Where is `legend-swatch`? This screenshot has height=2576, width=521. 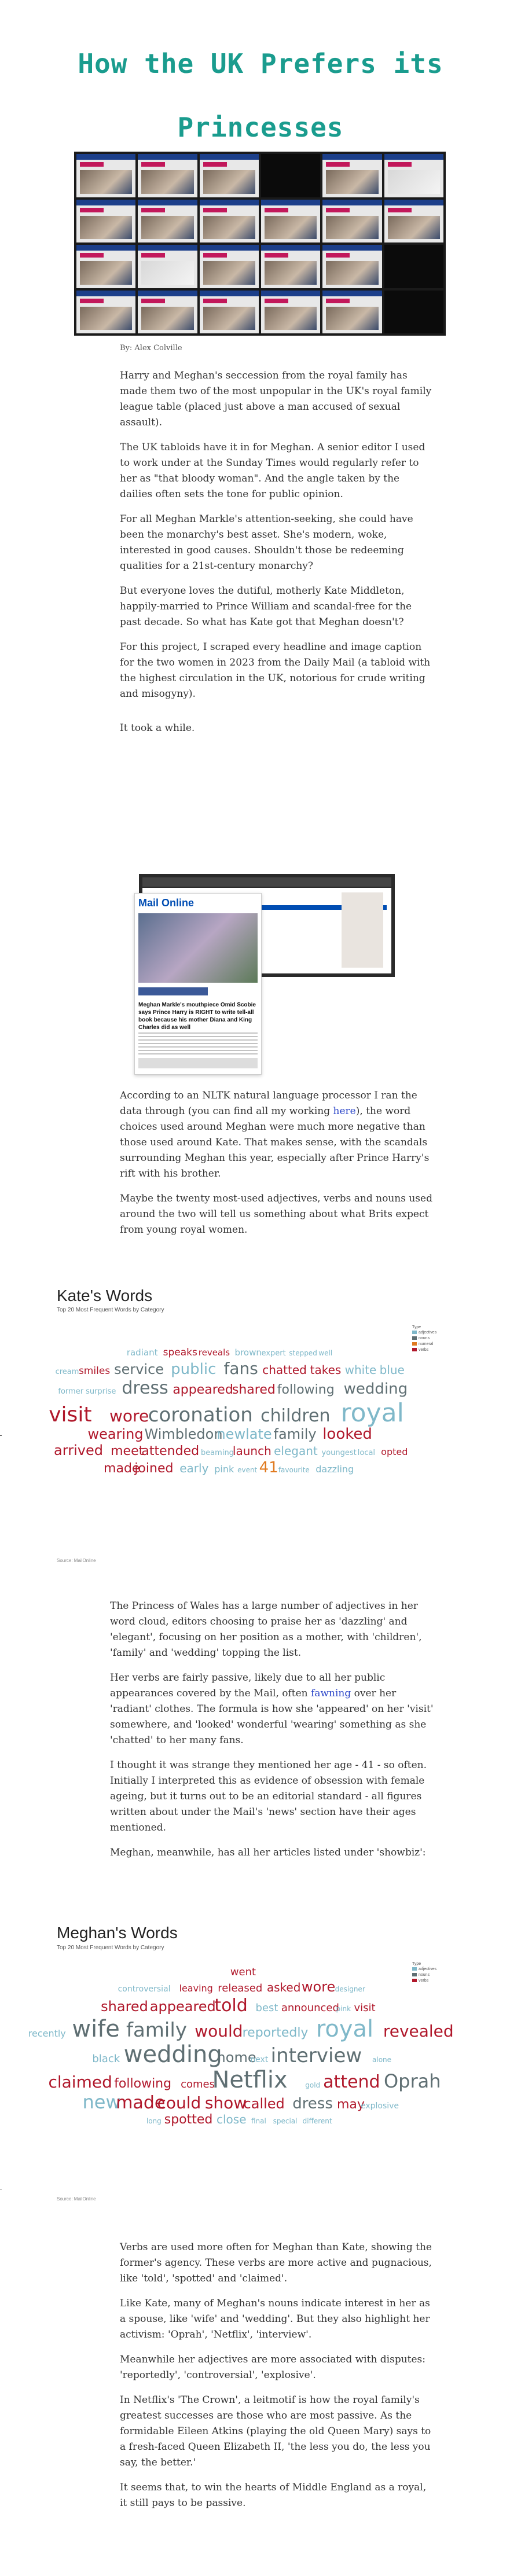
legend-swatch is located at coordinates (414, 1332).